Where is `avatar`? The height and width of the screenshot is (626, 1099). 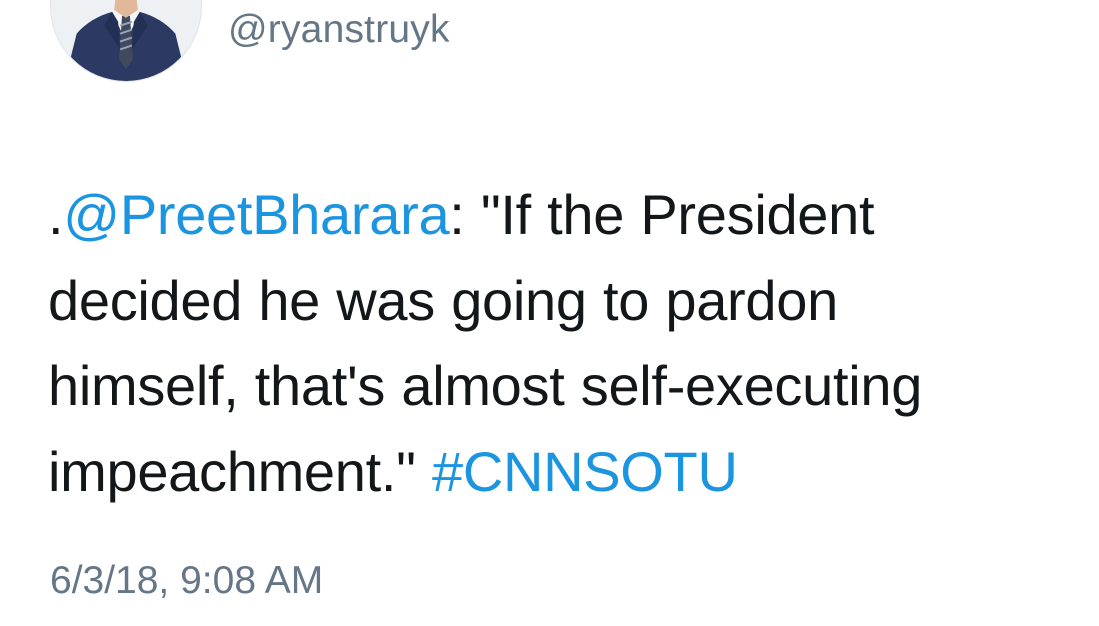
avatar is located at coordinates (126, 41).